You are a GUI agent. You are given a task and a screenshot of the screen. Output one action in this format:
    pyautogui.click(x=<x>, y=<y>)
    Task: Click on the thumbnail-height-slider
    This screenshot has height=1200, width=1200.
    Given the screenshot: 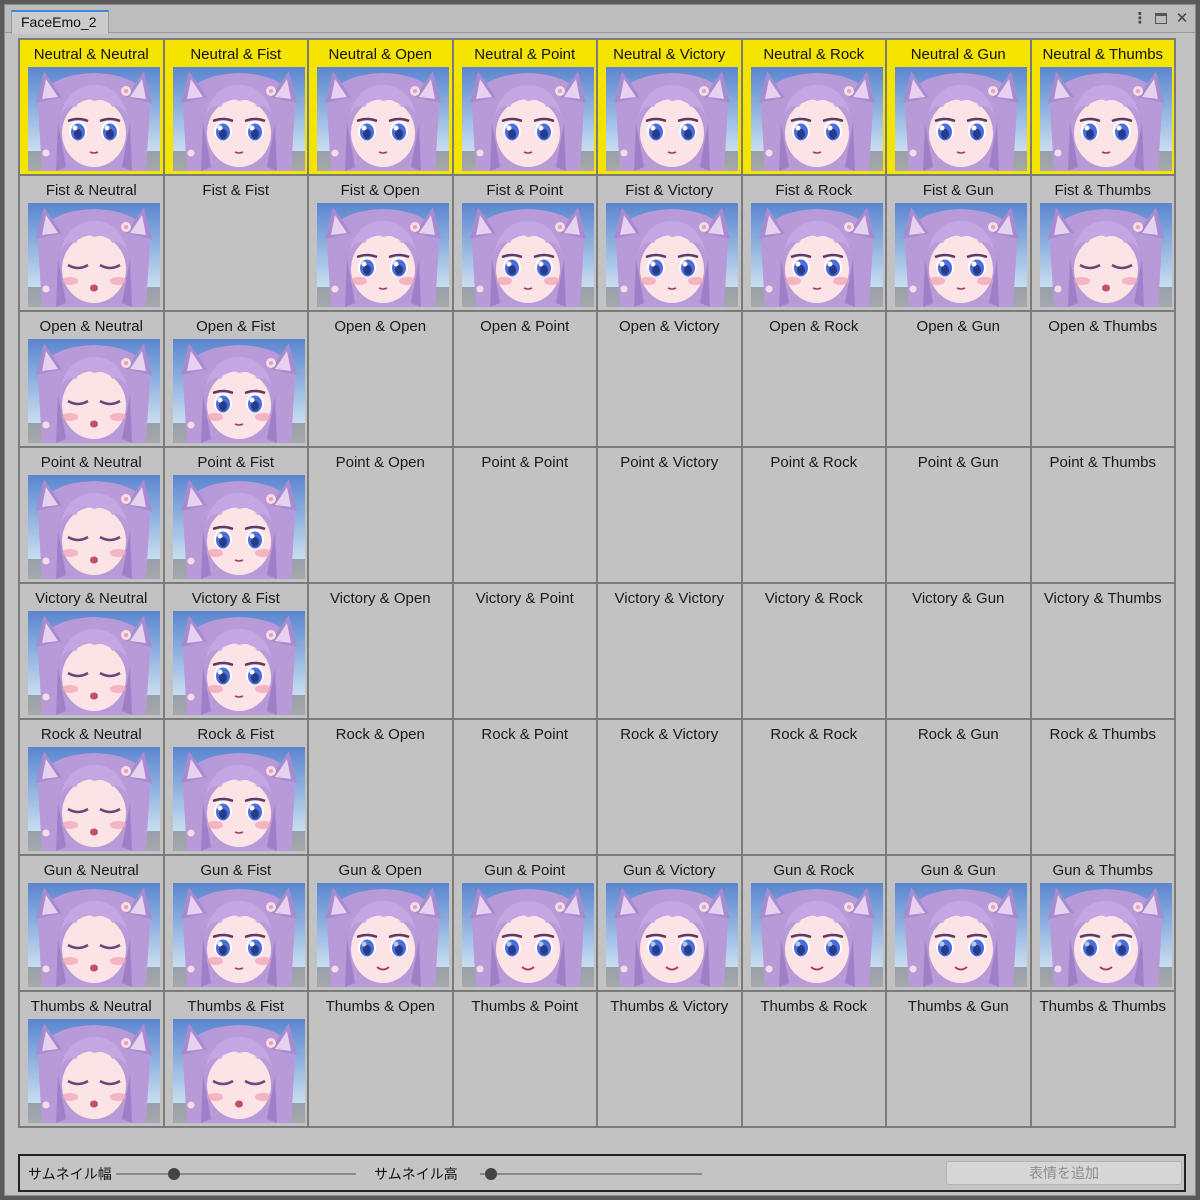 What is the action you would take?
    pyautogui.click(x=591, y=1174)
    